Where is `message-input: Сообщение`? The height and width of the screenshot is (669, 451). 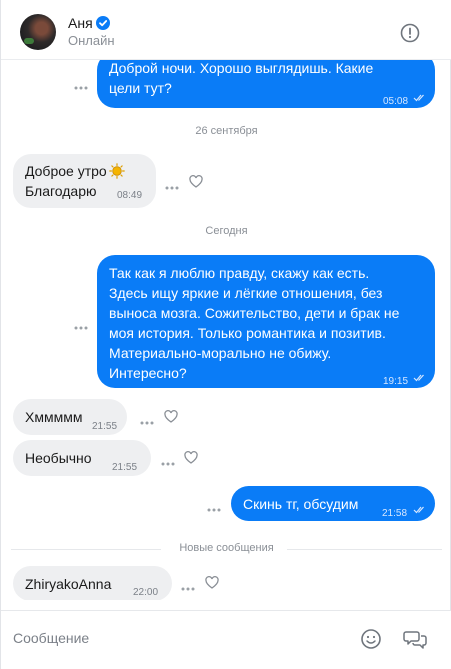
message-input: Сообщение is located at coordinates (51, 638).